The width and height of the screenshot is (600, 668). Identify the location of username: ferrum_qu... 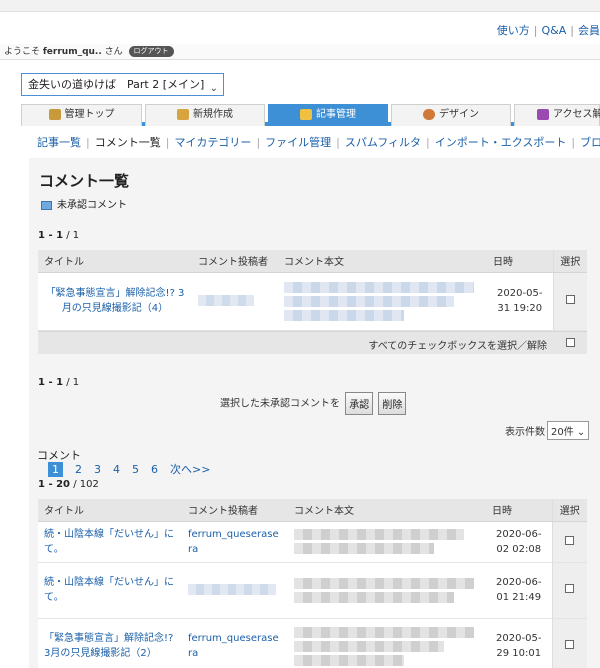
(72, 52).